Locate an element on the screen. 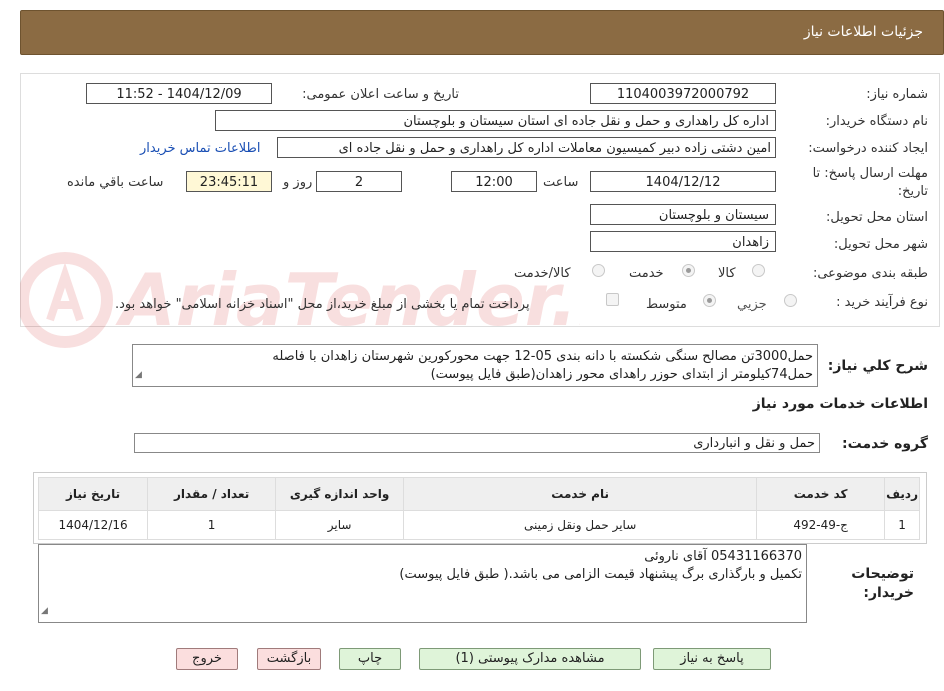  category-option-goods: کالا is located at coordinates (727, 273).